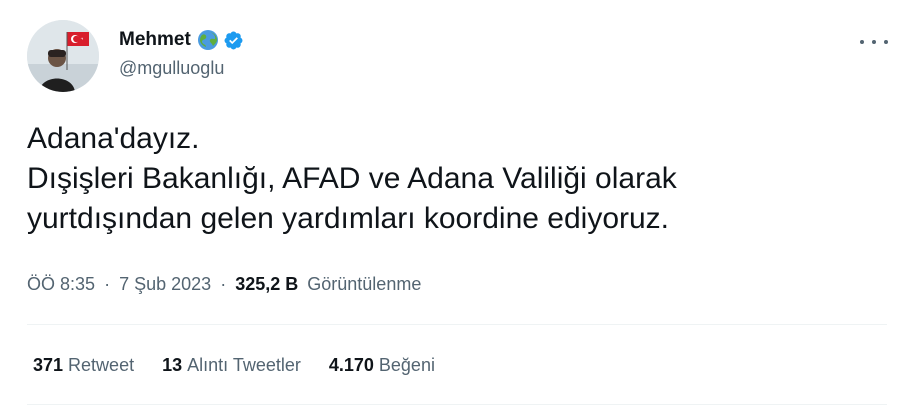  Describe the element at coordinates (406, 365) in the screenshot. I see `likes-label: Beğeni` at that location.